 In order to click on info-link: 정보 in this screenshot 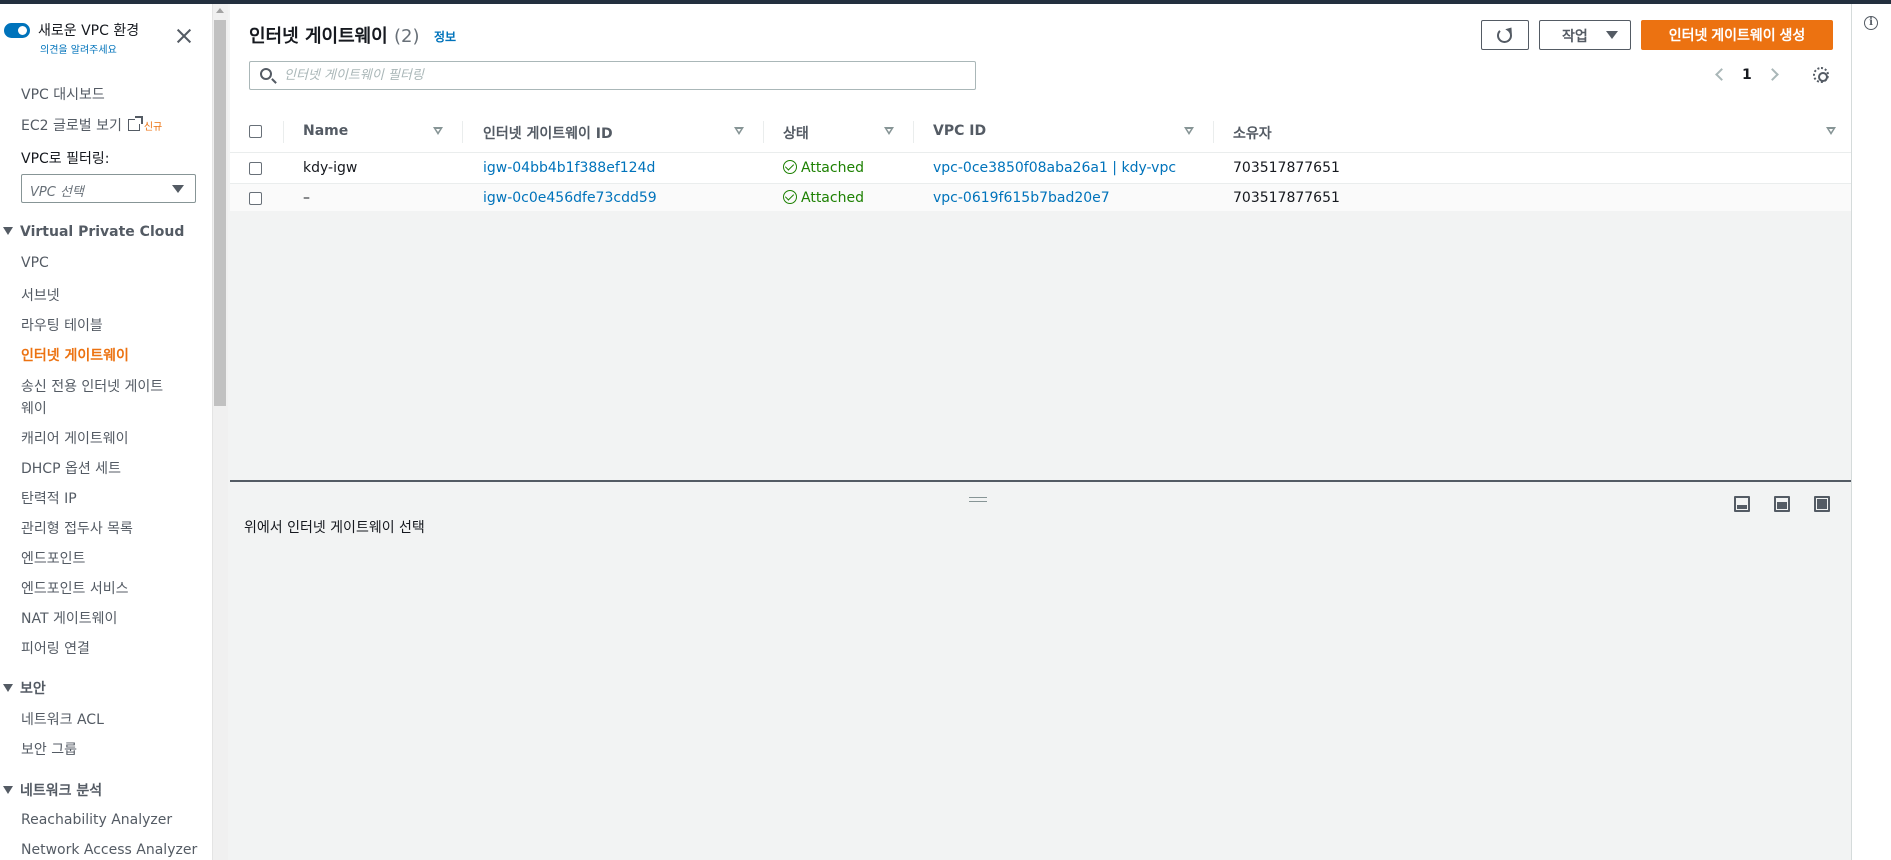, I will do `click(445, 36)`.